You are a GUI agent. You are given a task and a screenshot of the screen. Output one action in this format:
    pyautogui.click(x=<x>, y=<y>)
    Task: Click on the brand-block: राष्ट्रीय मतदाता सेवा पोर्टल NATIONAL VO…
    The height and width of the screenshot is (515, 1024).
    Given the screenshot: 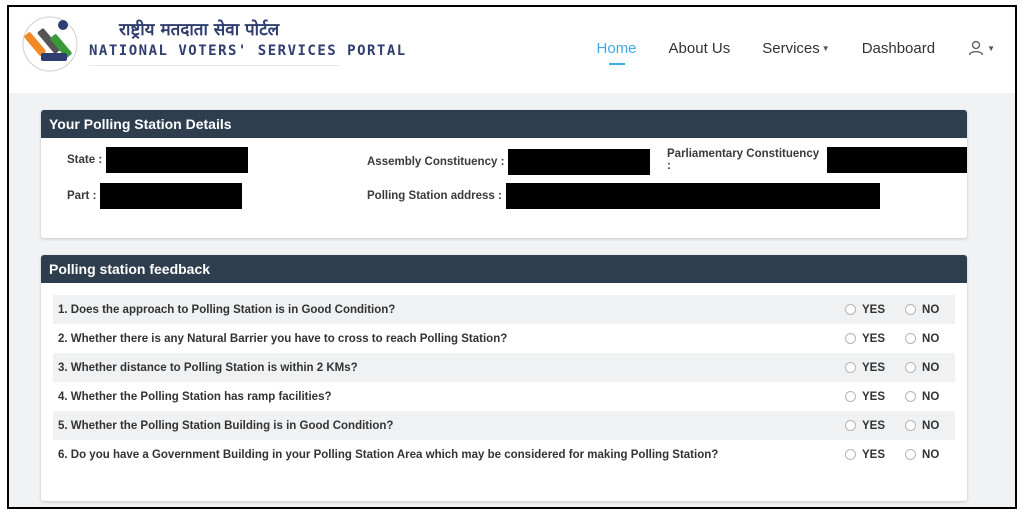 What is the action you would take?
    pyautogui.click(x=248, y=41)
    